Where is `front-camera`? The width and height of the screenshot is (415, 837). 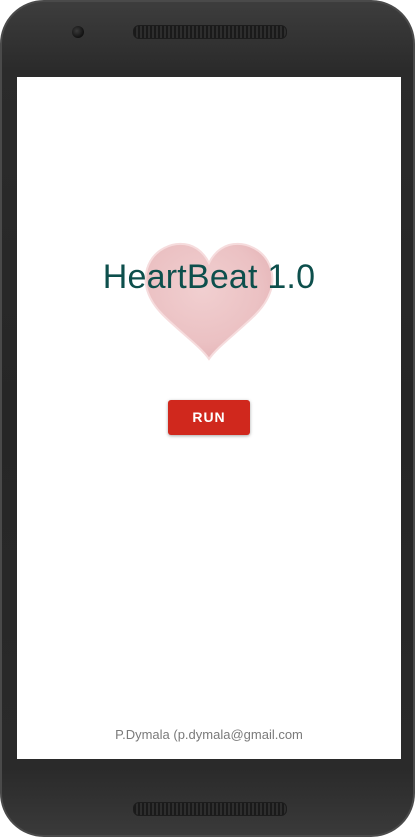 front-camera is located at coordinates (78, 32).